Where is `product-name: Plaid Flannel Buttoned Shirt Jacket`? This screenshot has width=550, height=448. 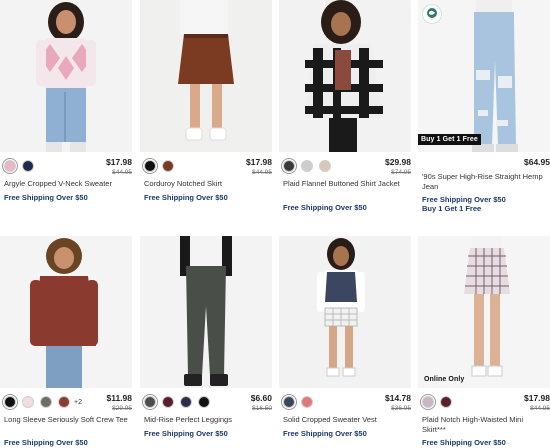 product-name: Plaid Flannel Buttoned Shirt Jacket is located at coordinates (345, 184).